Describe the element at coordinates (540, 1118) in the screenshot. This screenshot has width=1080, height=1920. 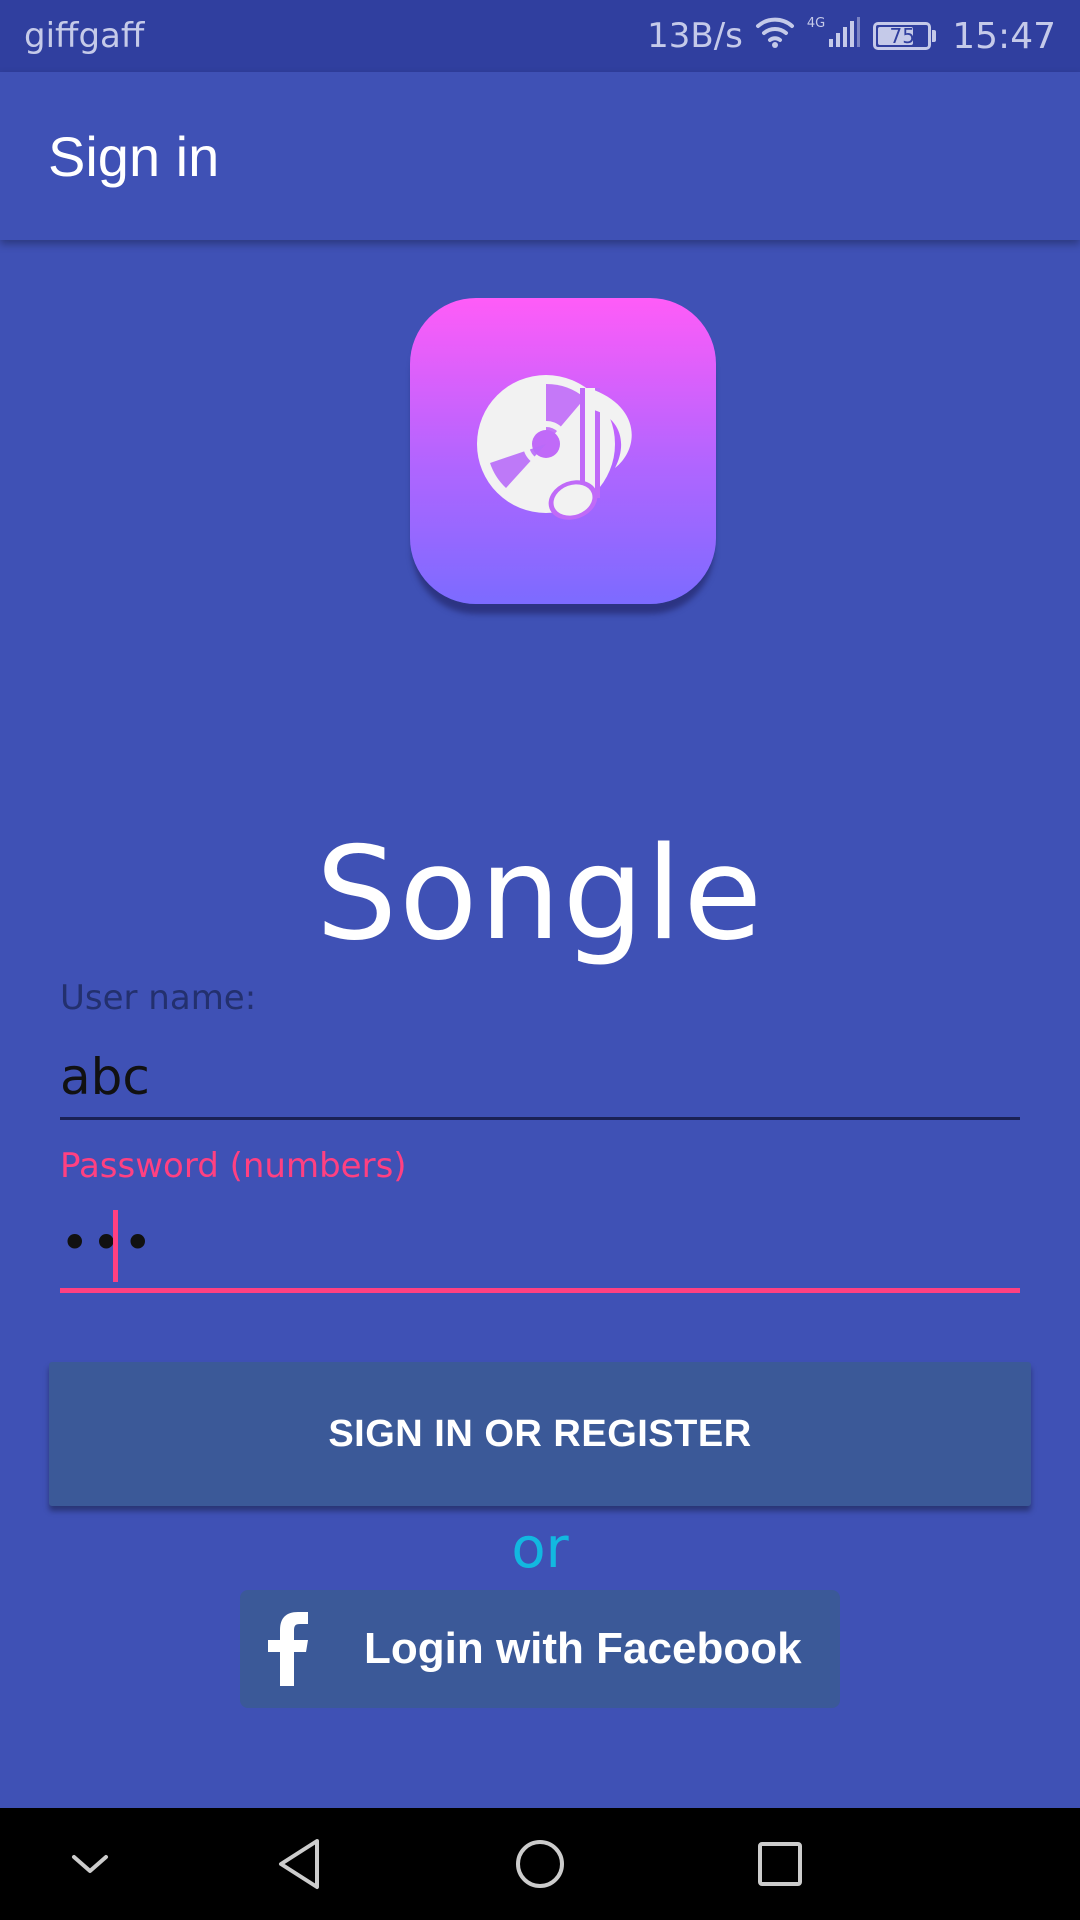
I see `username-underline` at that location.